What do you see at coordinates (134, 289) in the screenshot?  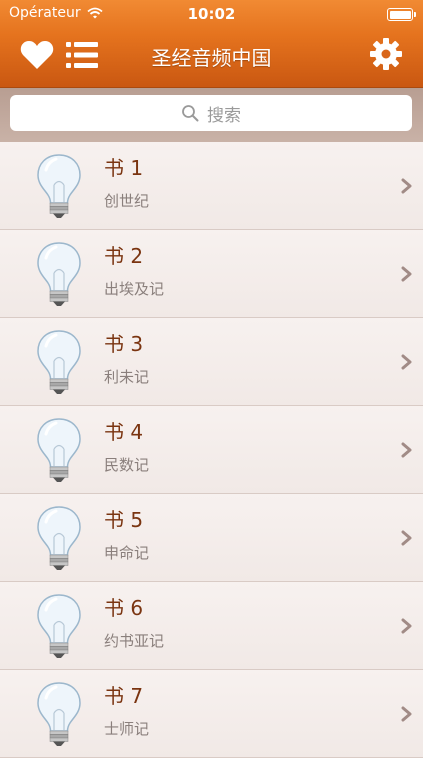 I see `book-name: 出埃及记` at bounding box center [134, 289].